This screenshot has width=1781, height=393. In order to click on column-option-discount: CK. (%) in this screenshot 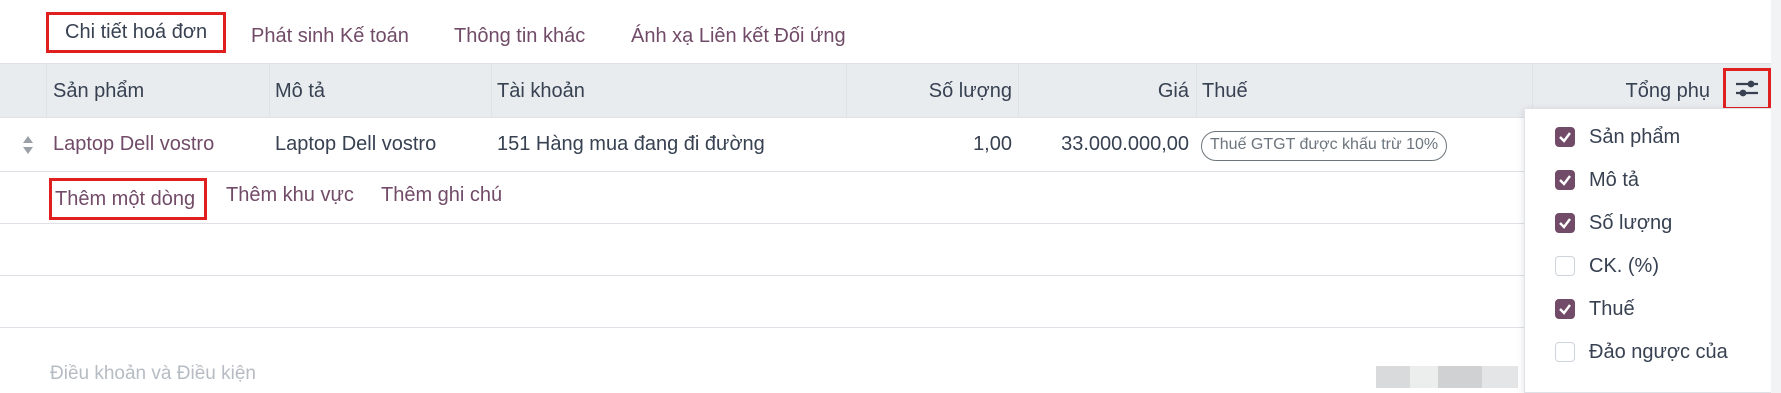, I will do `click(1607, 266)`.